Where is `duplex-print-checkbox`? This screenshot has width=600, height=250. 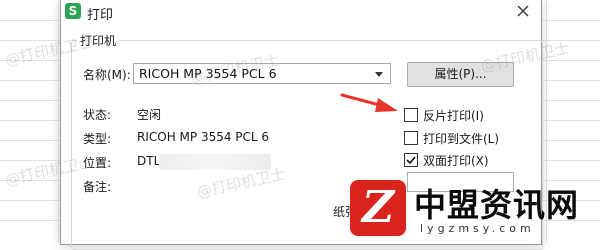
duplex-print-checkbox is located at coordinates (411, 160).